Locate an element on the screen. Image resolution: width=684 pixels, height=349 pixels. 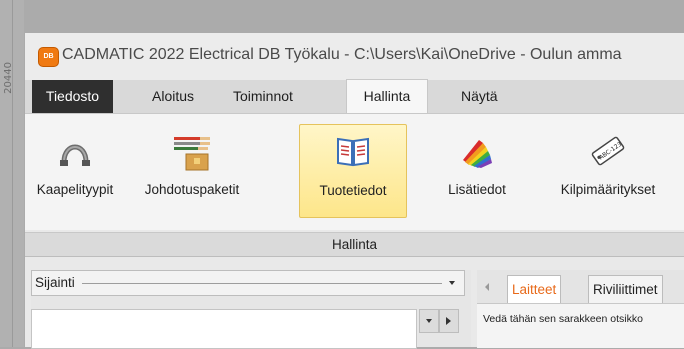
ribbon-button-lisatiedot: Lisätiedot is located at coordinates (477, 170).